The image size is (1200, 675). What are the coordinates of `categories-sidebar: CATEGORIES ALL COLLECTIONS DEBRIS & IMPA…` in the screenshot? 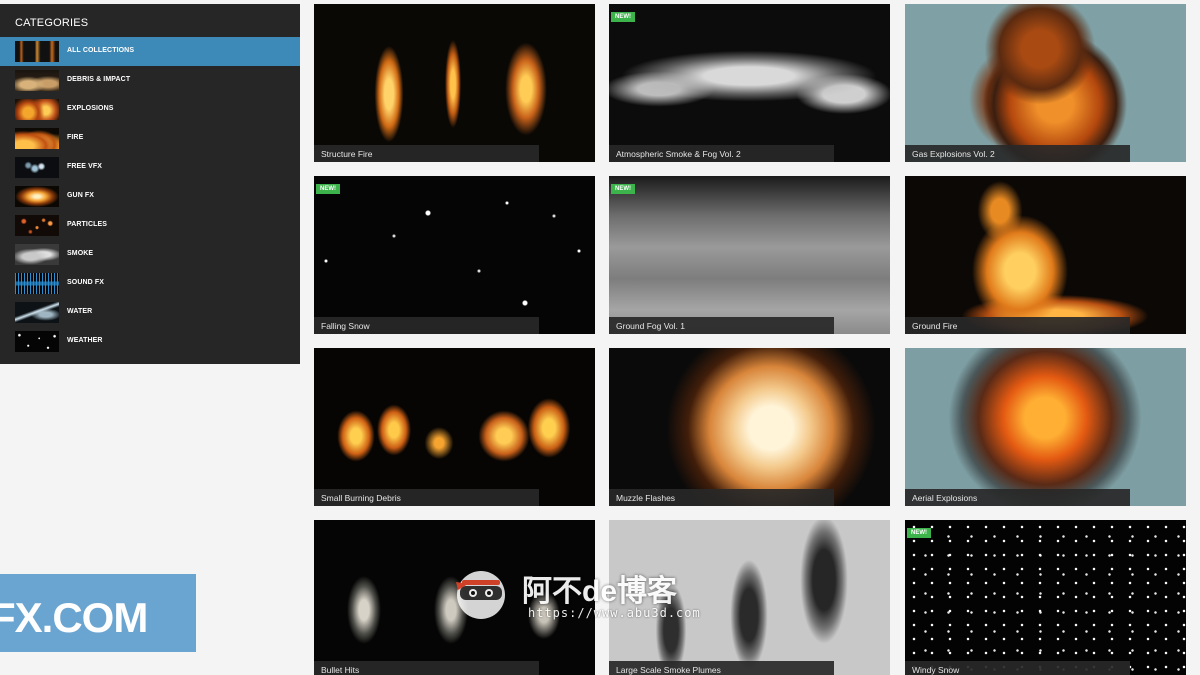 It's located at (150, 184).